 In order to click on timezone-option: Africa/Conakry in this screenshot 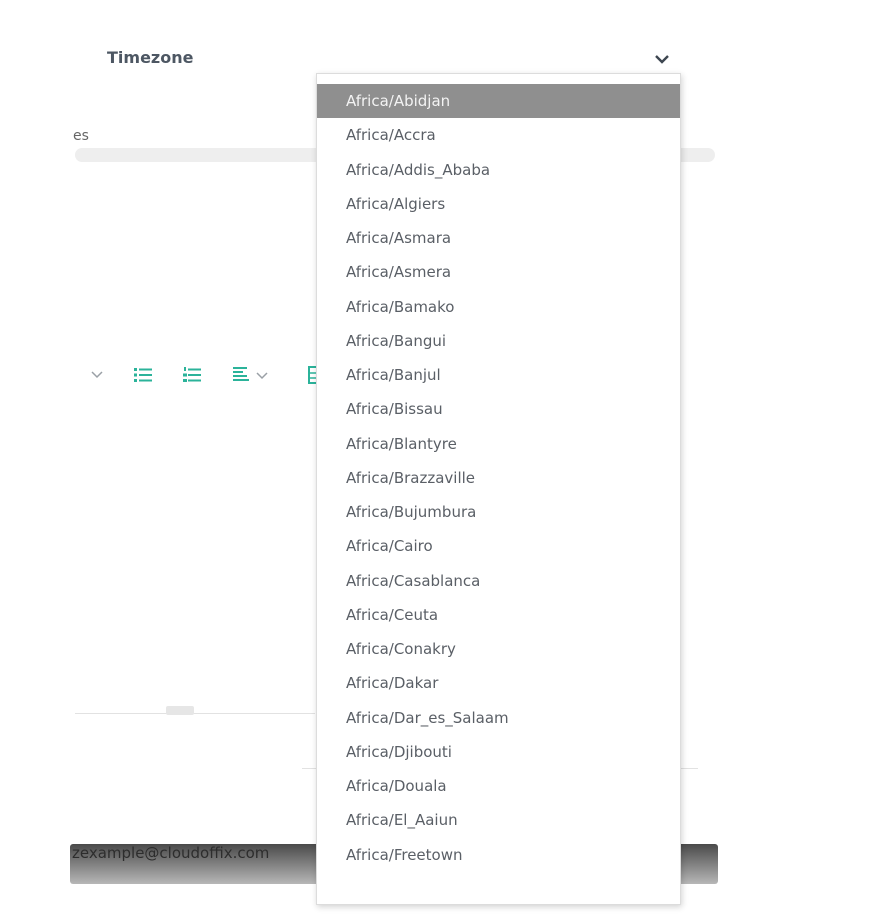, I will do `click(498, 649)`.